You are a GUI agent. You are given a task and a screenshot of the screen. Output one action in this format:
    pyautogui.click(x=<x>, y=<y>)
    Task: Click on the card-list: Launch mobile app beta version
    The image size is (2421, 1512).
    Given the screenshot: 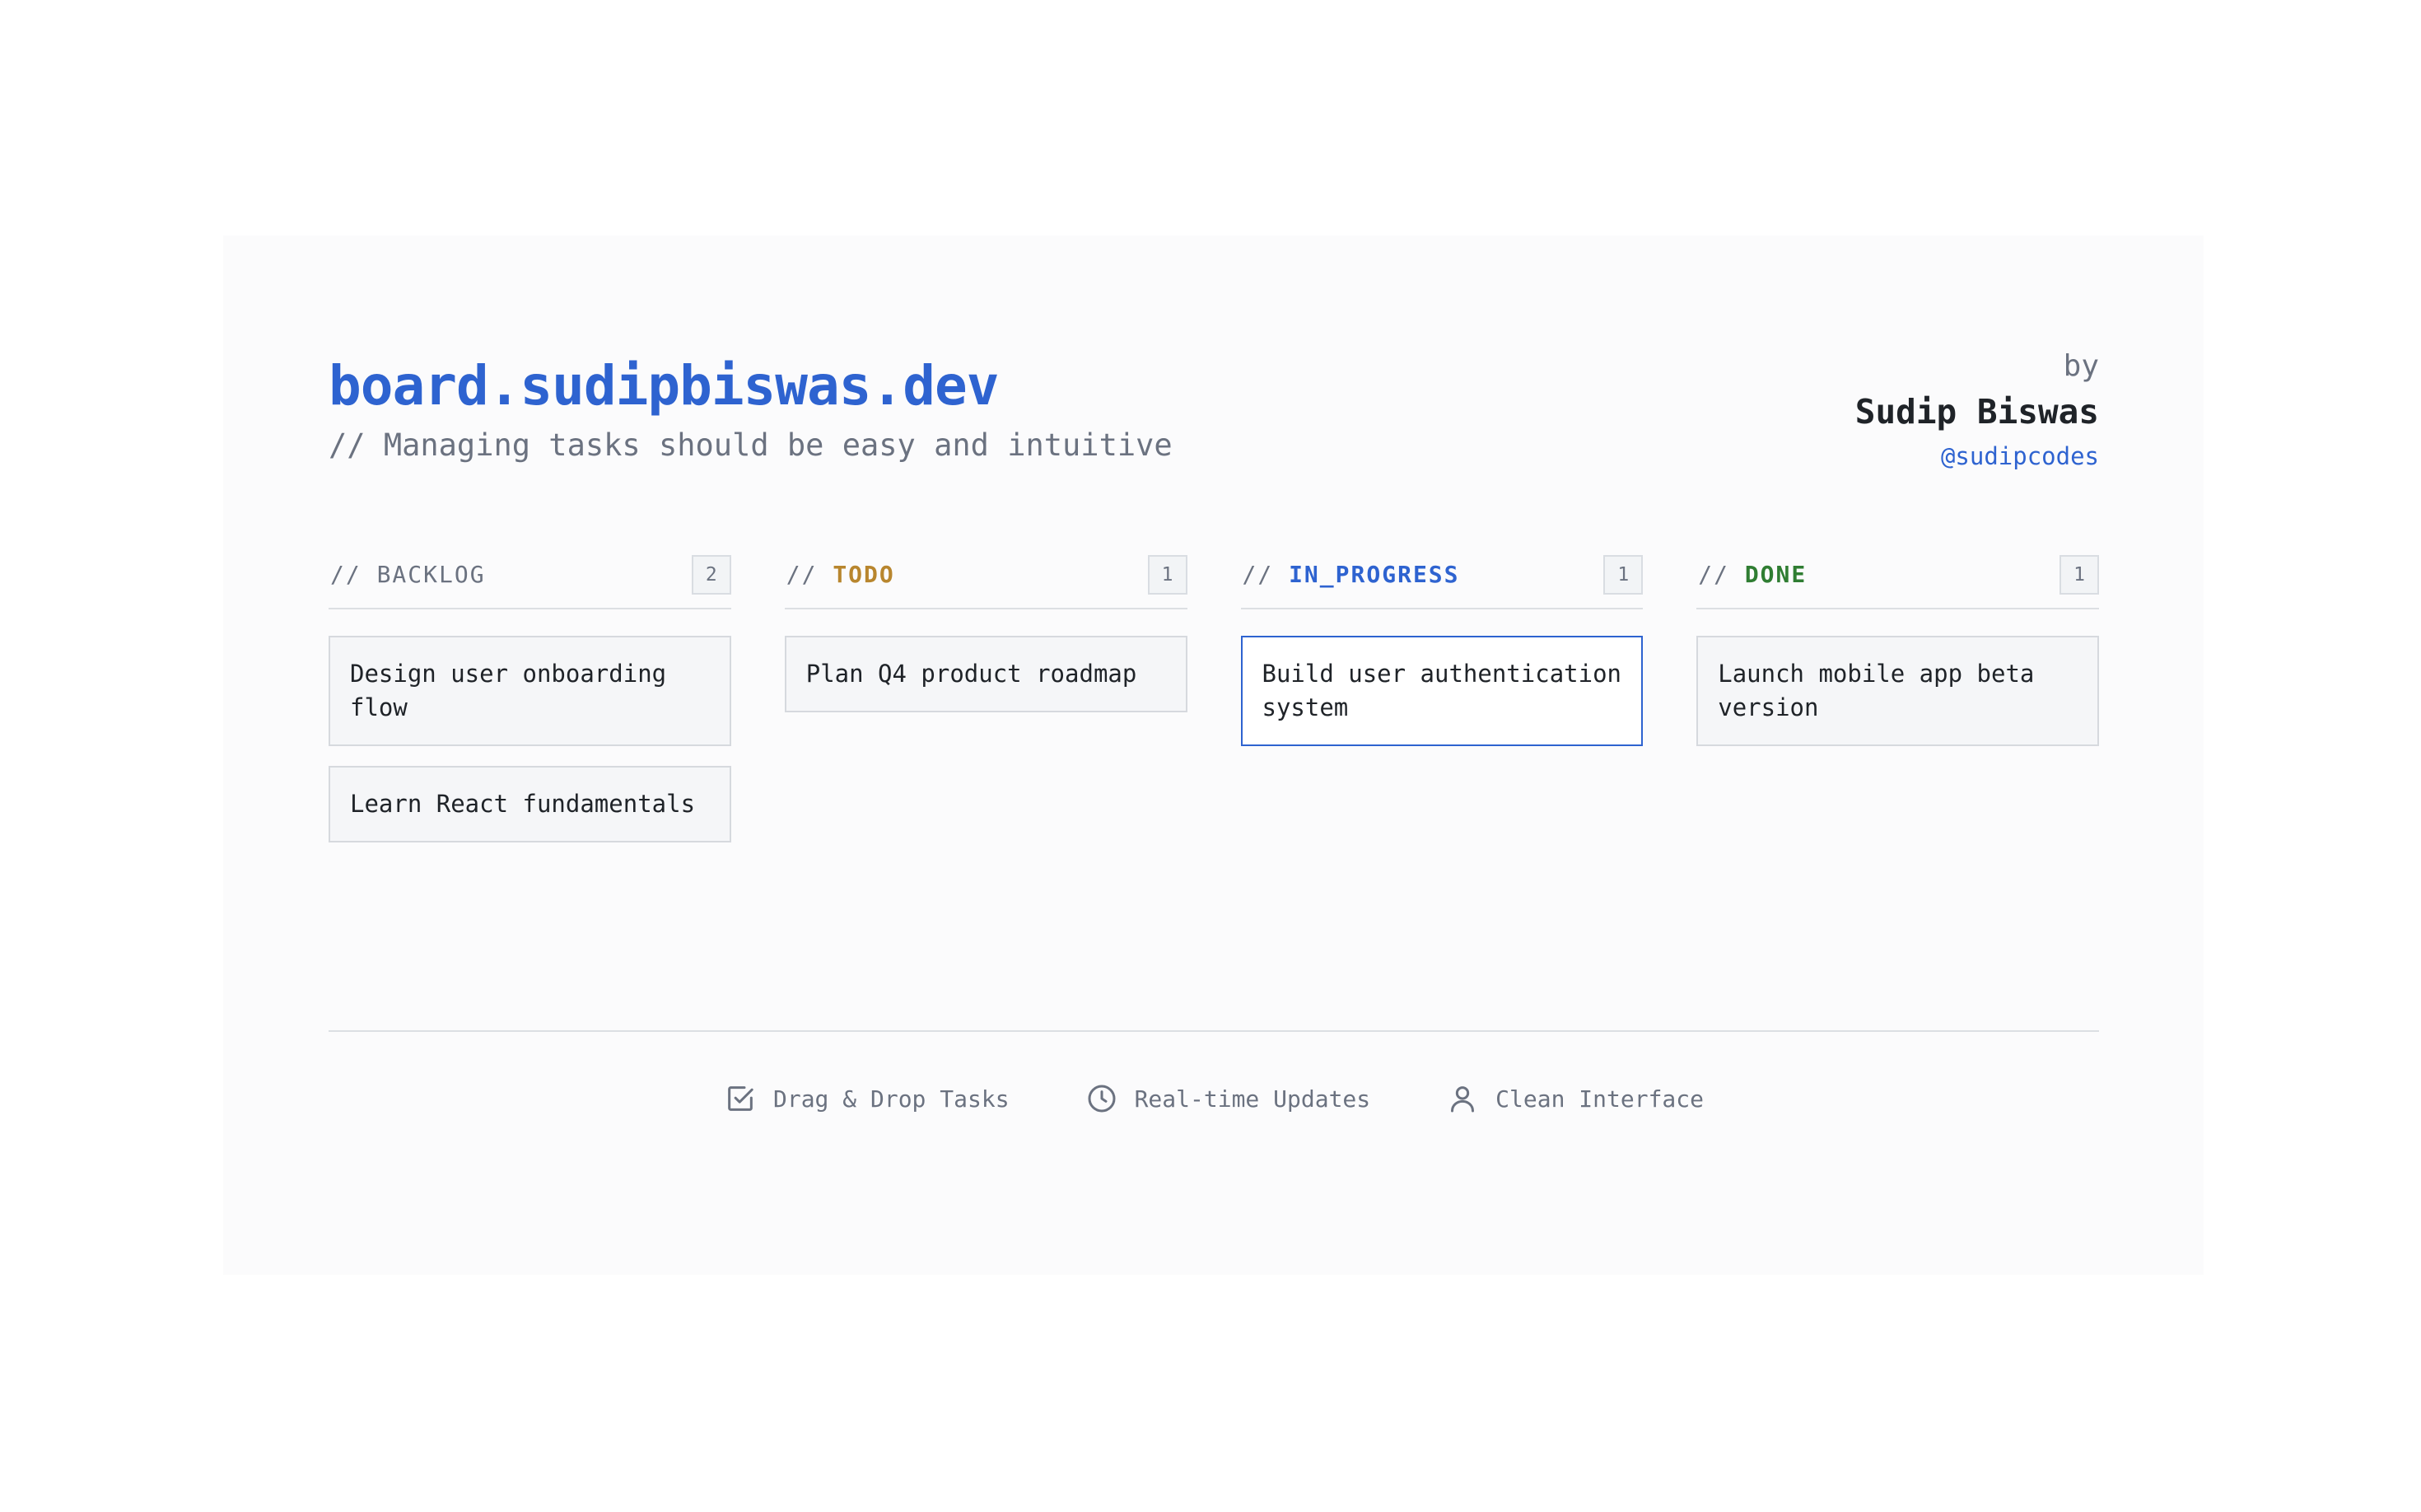 What is the action you would take?
    pyautogui.click(x=1897, y=691)
    